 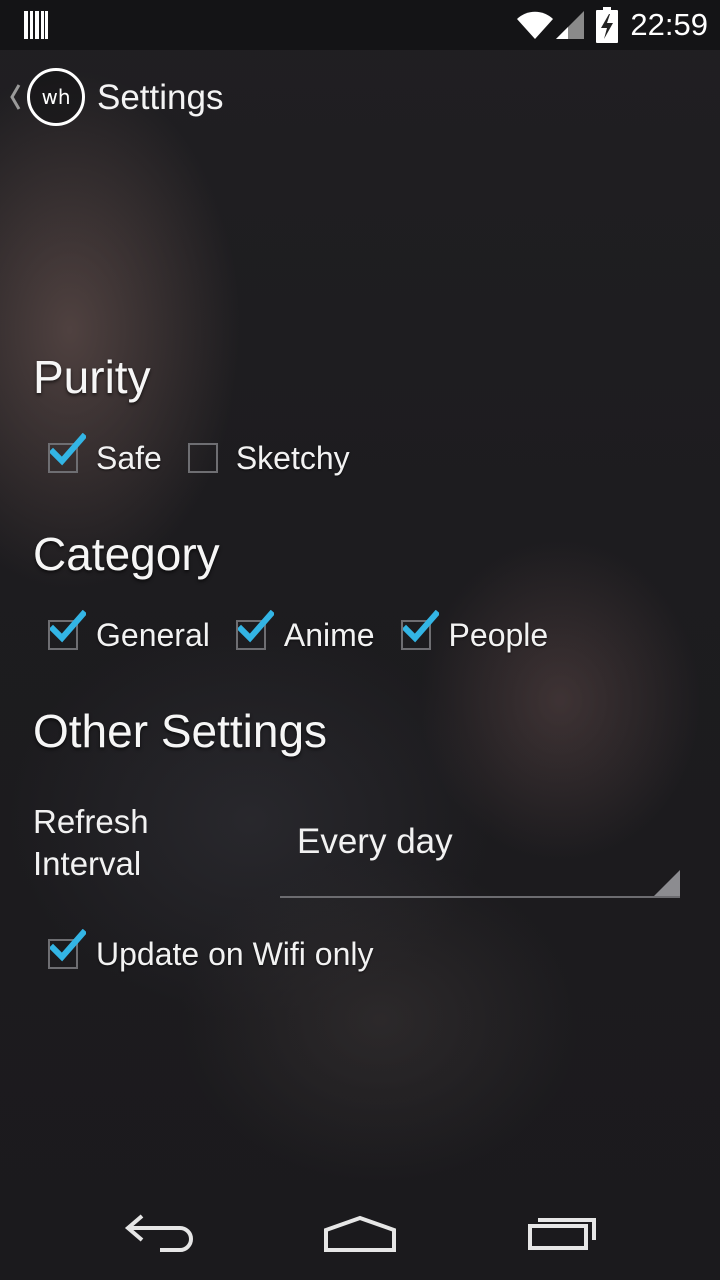 I want to click on refresh-interval-spinner: Every day, so click(x=480, y=853).